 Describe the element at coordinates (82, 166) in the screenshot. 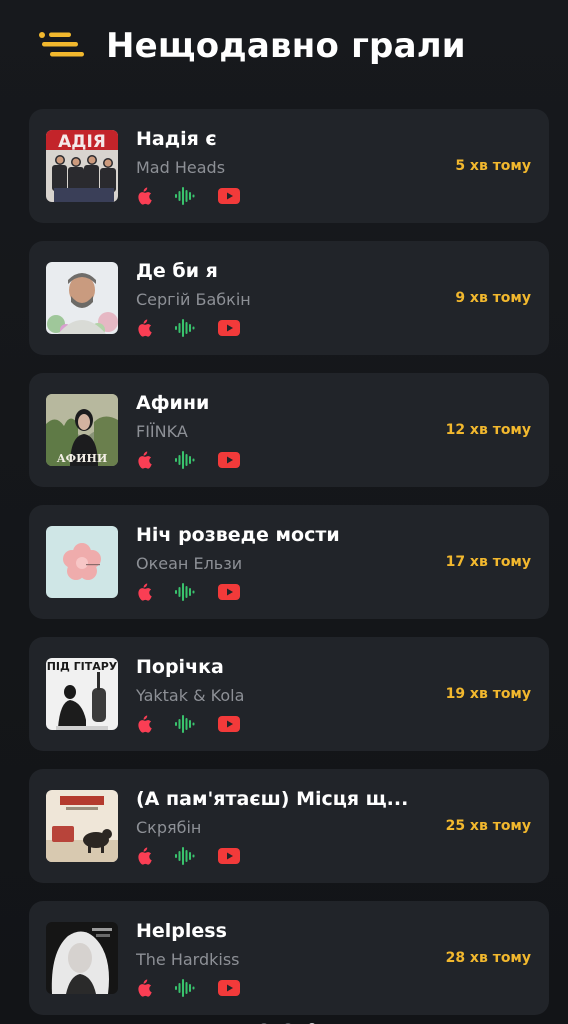

I see `album-cover: АДІЯ` at that location.